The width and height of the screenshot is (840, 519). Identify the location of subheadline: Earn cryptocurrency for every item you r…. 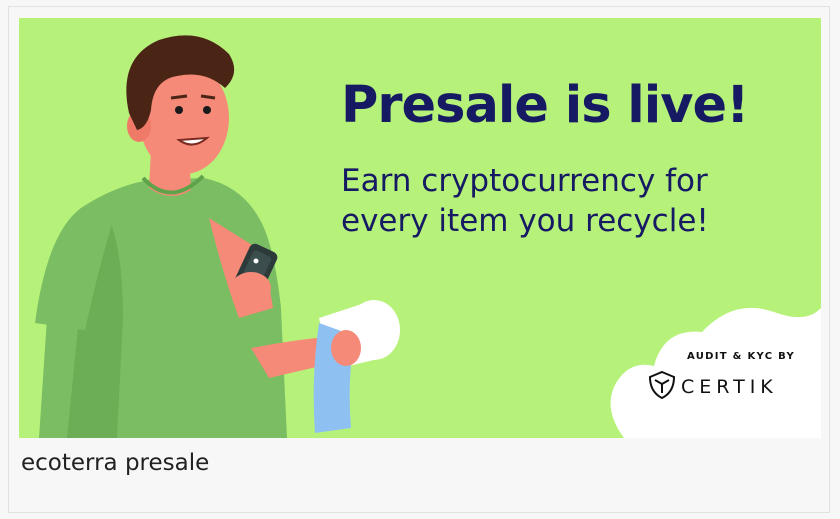
(576, 201).